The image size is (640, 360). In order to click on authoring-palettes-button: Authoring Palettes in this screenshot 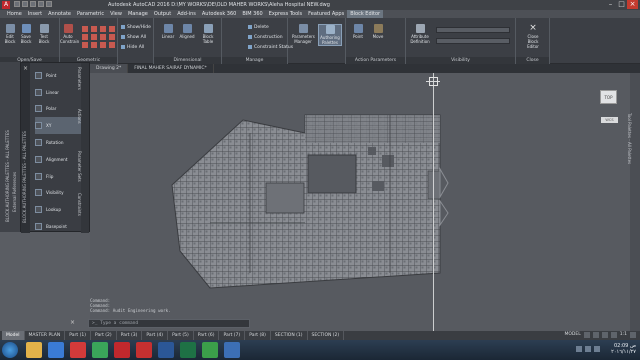, I will do `click(330, 35)`.